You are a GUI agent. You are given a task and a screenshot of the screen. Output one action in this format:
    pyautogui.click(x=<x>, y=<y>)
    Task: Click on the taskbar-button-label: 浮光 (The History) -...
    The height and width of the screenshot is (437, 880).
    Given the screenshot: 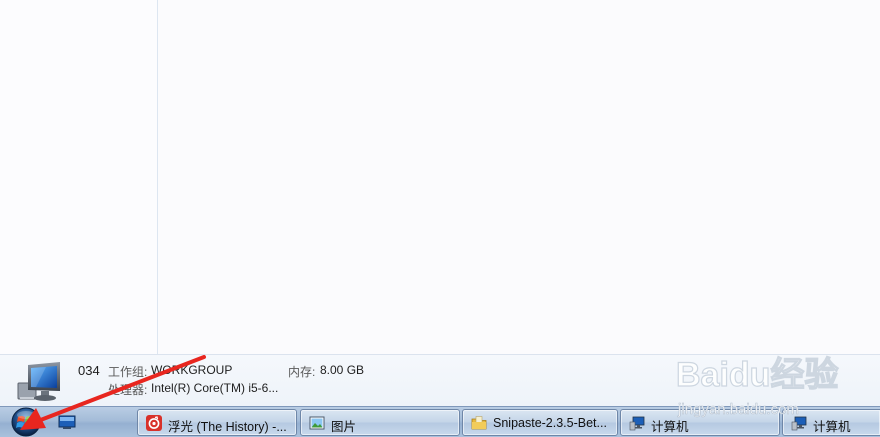 What is the action you would take?
    pyautogui.click(x=227, y=427)
    